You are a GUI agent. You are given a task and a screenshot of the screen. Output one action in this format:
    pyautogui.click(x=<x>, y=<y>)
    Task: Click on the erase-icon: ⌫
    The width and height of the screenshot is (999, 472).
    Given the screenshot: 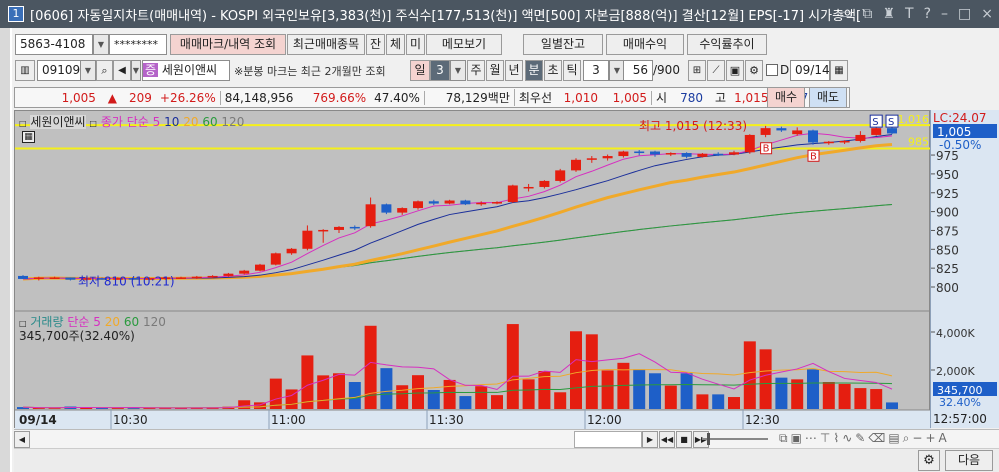 What is the action you would take?
    pyautogui.click(x=878, y=438)
    